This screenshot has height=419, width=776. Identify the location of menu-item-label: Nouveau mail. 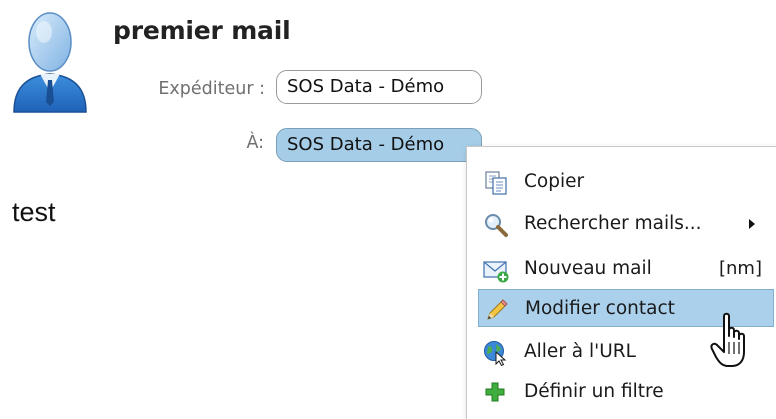
(588, 268).